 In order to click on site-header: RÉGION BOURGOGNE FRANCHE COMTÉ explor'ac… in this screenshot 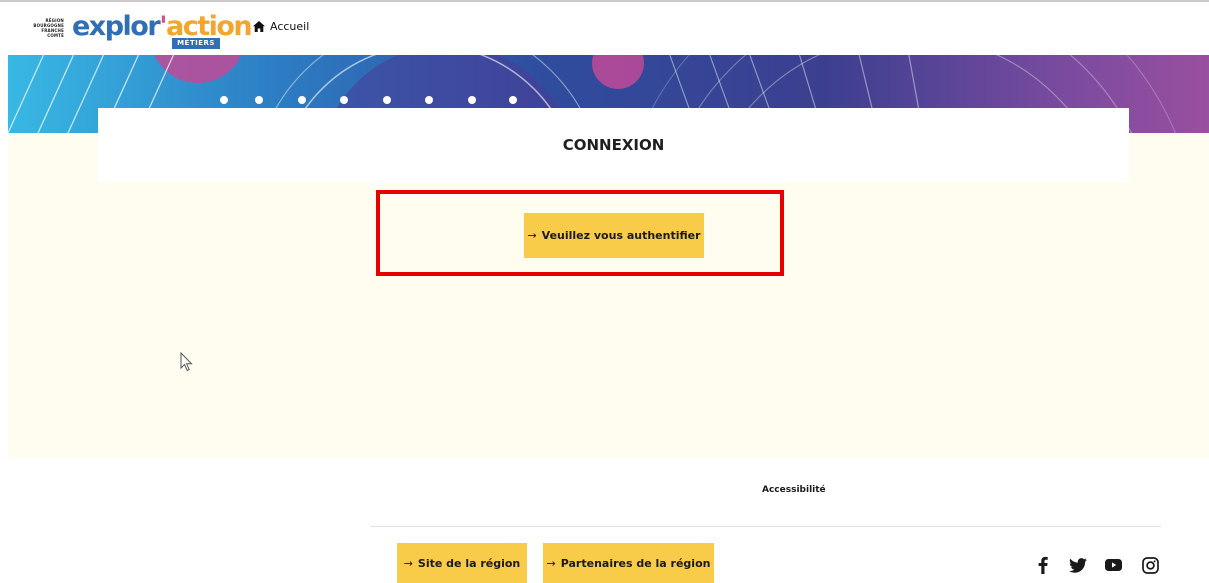, I will do `click(604, 28)`.